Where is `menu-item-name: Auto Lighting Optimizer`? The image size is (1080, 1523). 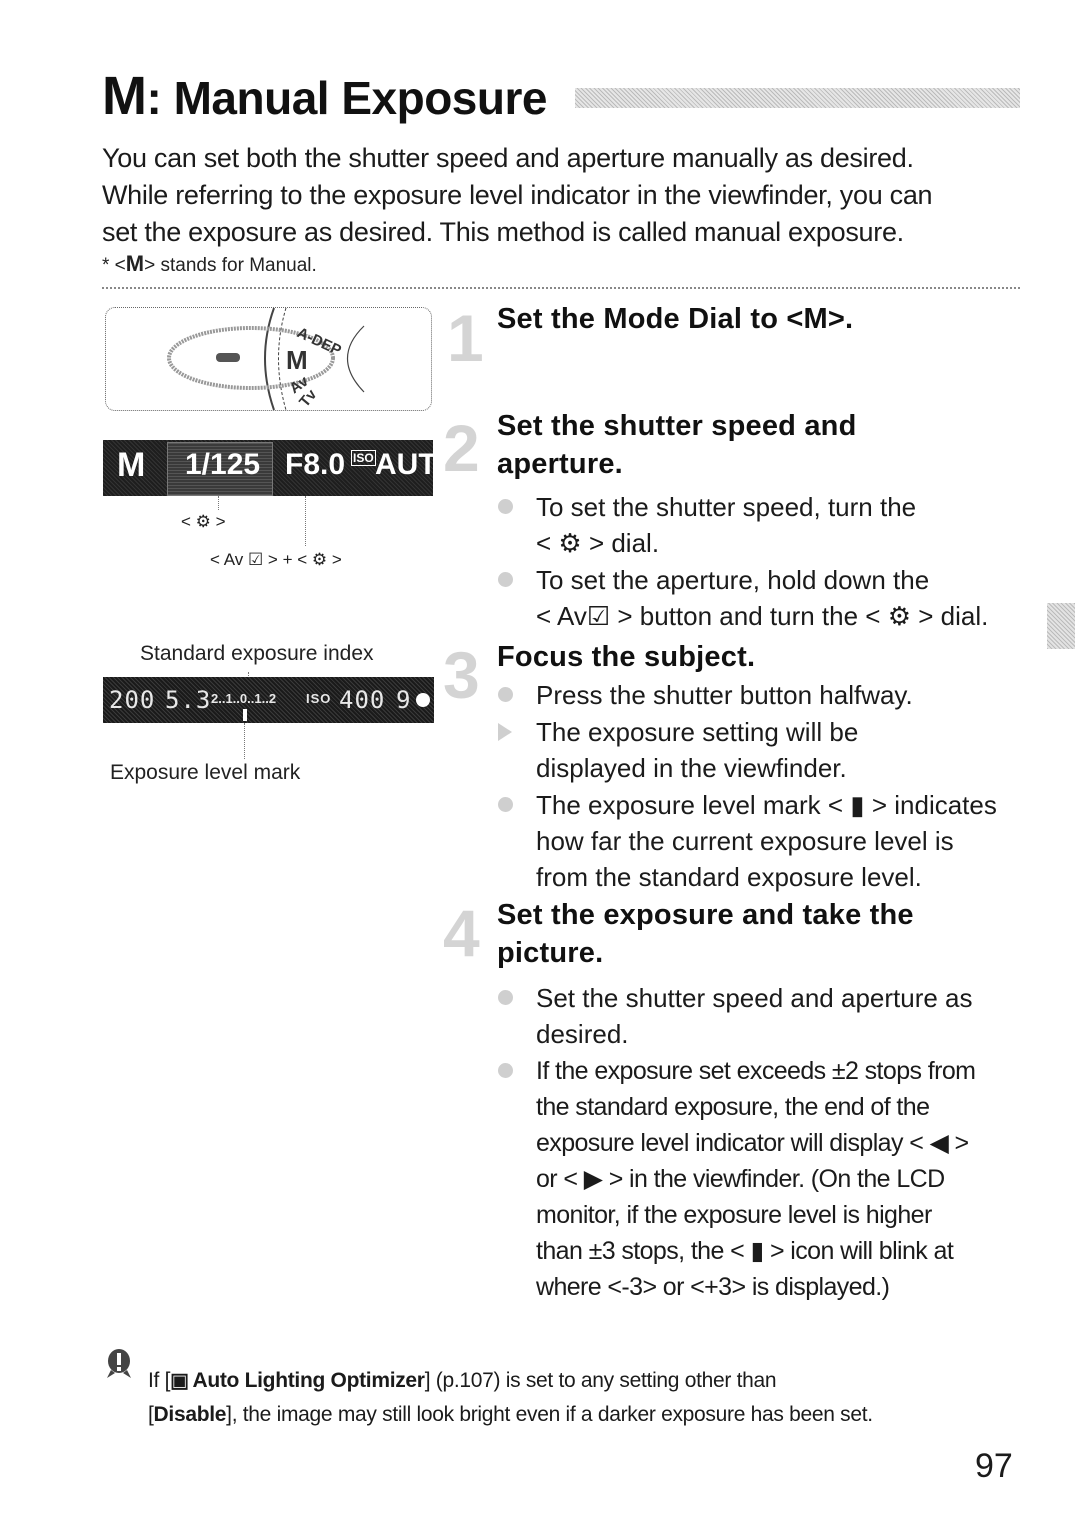
menu-item-name: Auto Lighting Optimizer is located at coordinates (308, 1380).